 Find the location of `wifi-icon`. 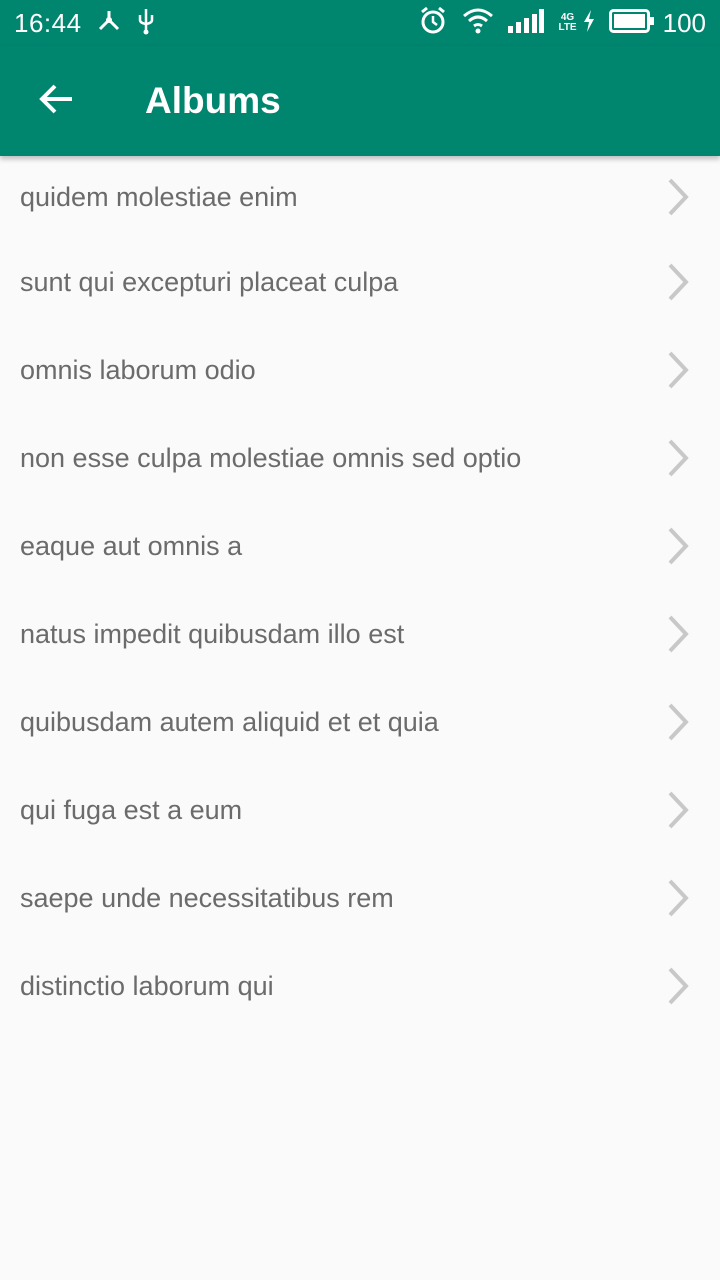

wifi-icon is located at coordinates (478, 23).